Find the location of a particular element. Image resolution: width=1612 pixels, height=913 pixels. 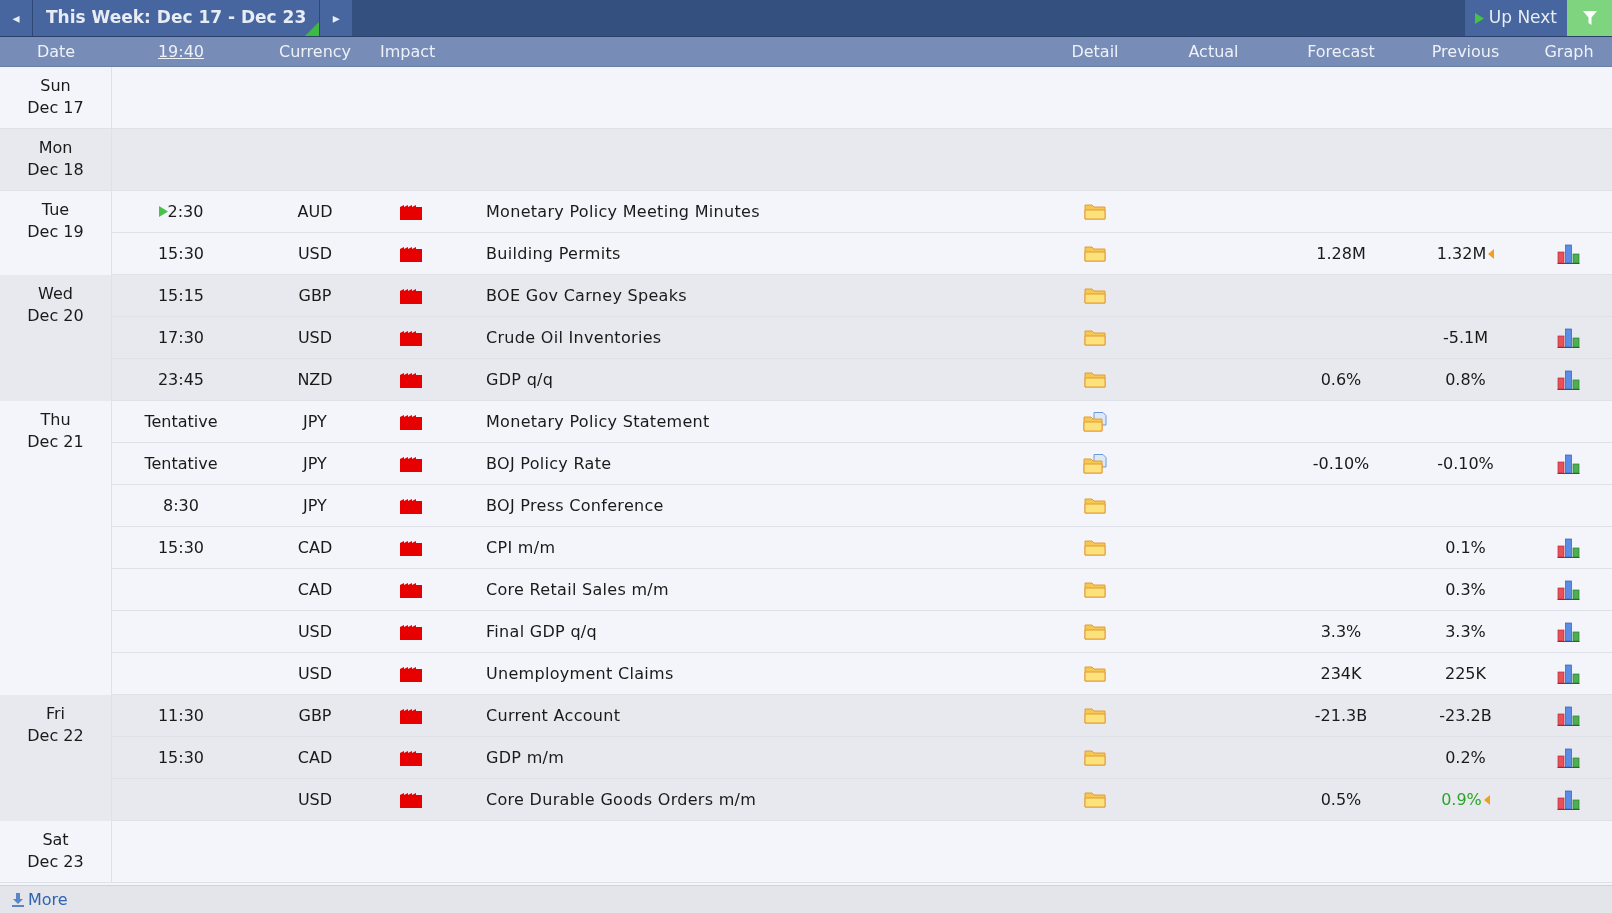

event-title: Core Durable Goods Orders m/m is located at coordinates (621, 799).